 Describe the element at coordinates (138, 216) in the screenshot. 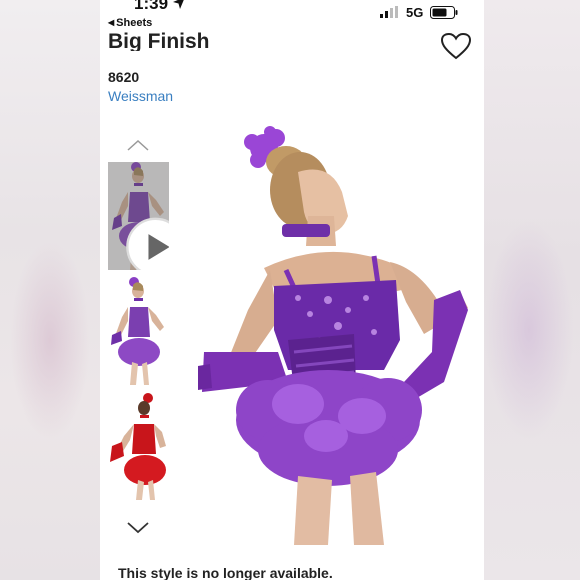

I see `thumbnail-purple-video` at that location.